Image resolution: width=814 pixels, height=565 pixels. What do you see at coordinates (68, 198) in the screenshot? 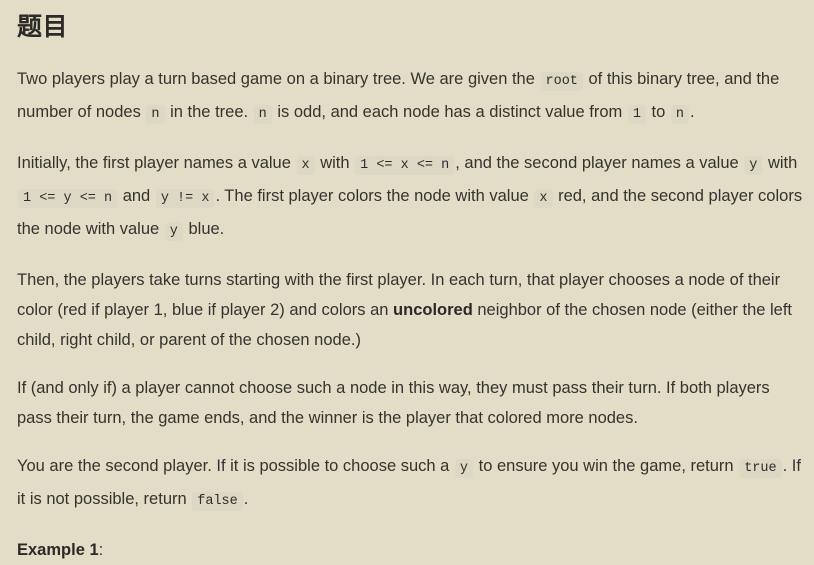
I see `code-span-y-range: 1 <= y <= n` at bounding box center [68, 198].